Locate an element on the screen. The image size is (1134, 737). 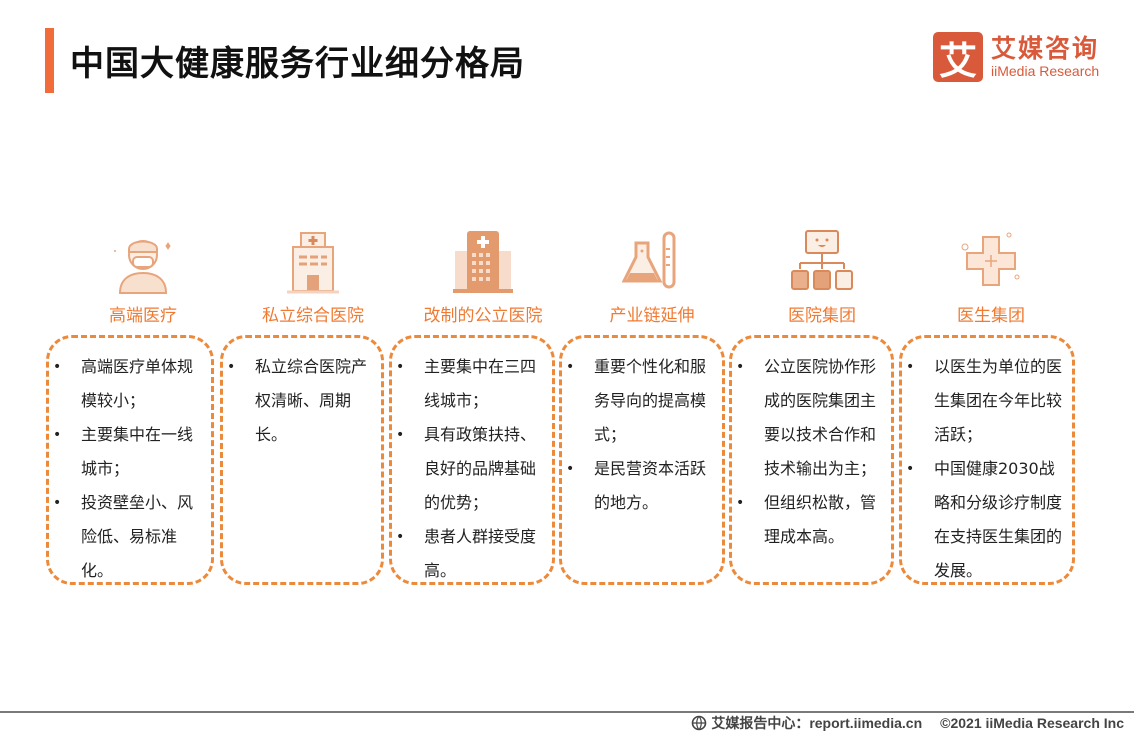
category-column: 医生集团 is located at coordinates (991, 276).